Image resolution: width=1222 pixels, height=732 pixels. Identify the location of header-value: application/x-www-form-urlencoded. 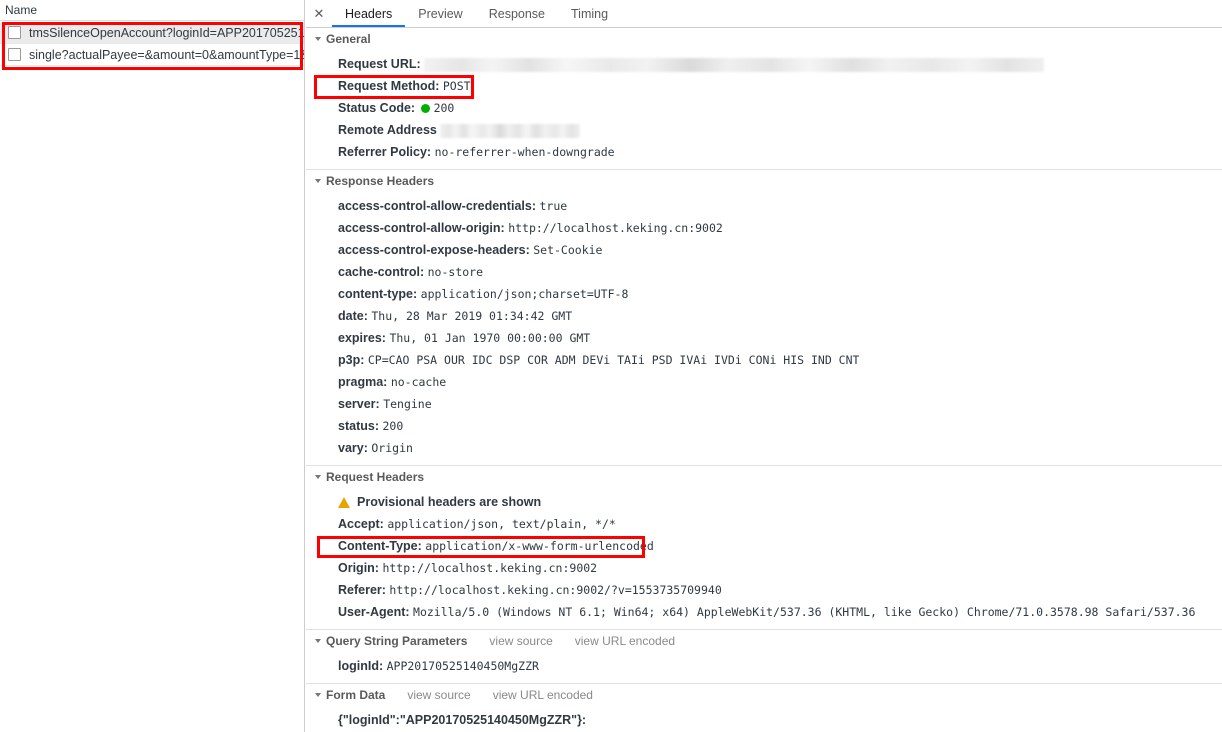
(539, 546).